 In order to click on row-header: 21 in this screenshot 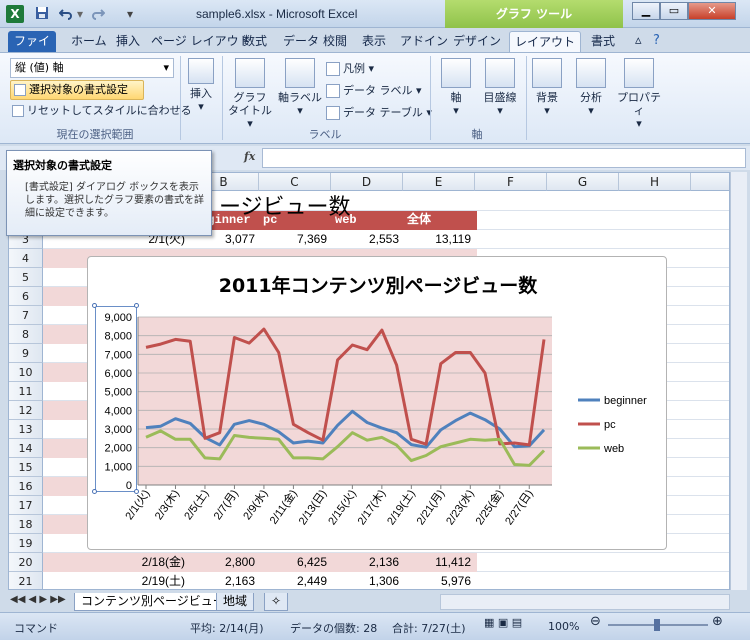, I will do `click(26, 580)`.